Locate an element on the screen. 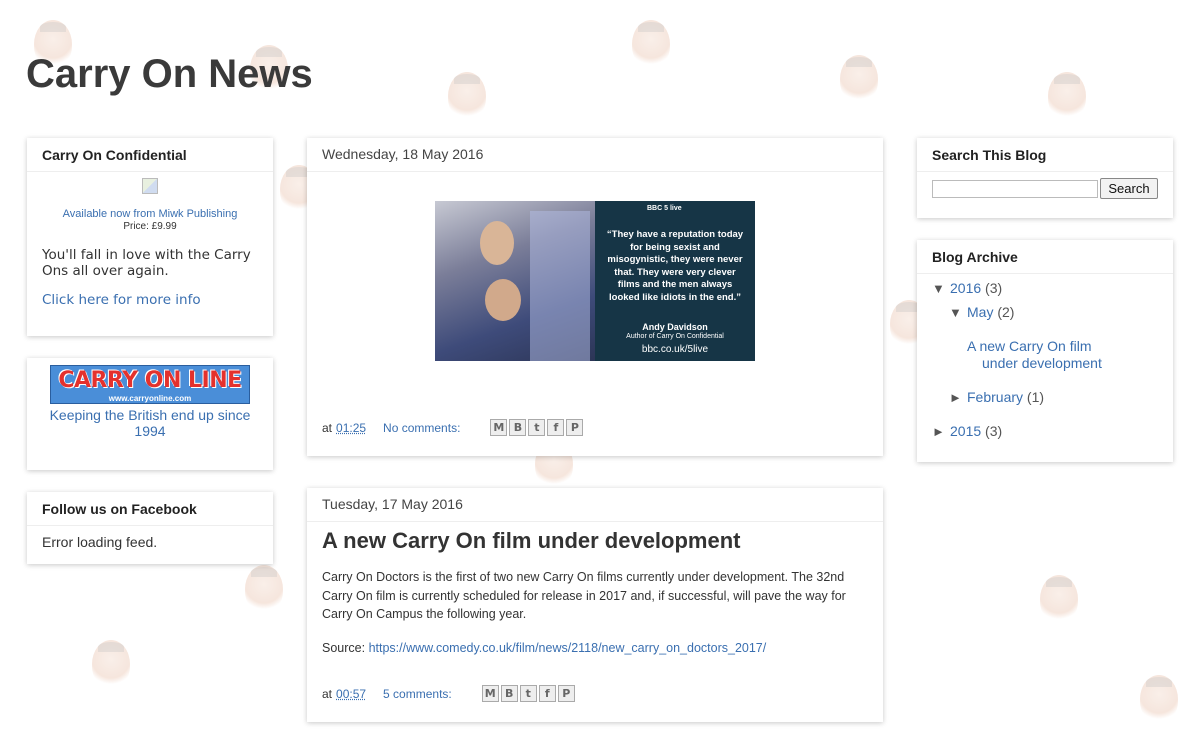  archive-month-may: ▼ May (2) is located at coordinates (981, 312).